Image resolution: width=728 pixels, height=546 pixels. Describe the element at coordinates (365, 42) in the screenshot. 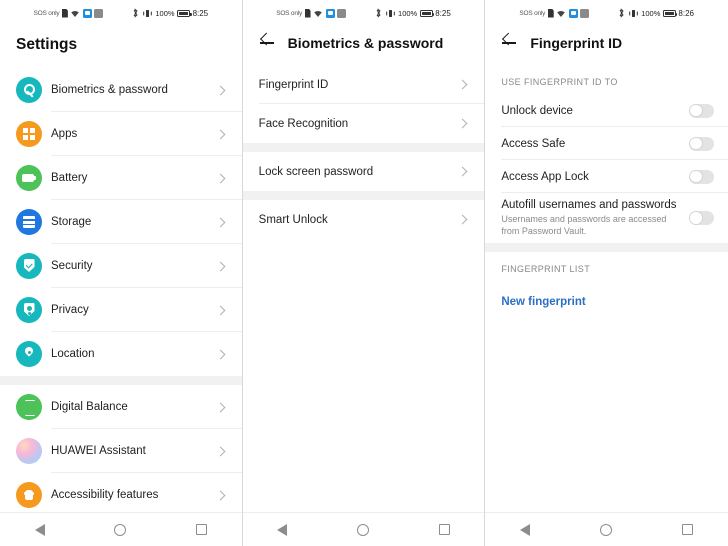

I see `page-title: Biometrics & password` at that location.